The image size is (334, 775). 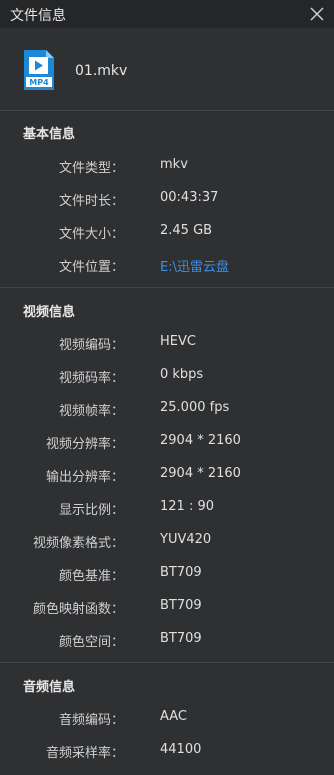 I want to click on output-resolution-value: 2904 * 2160, so click(x=200, y=473).